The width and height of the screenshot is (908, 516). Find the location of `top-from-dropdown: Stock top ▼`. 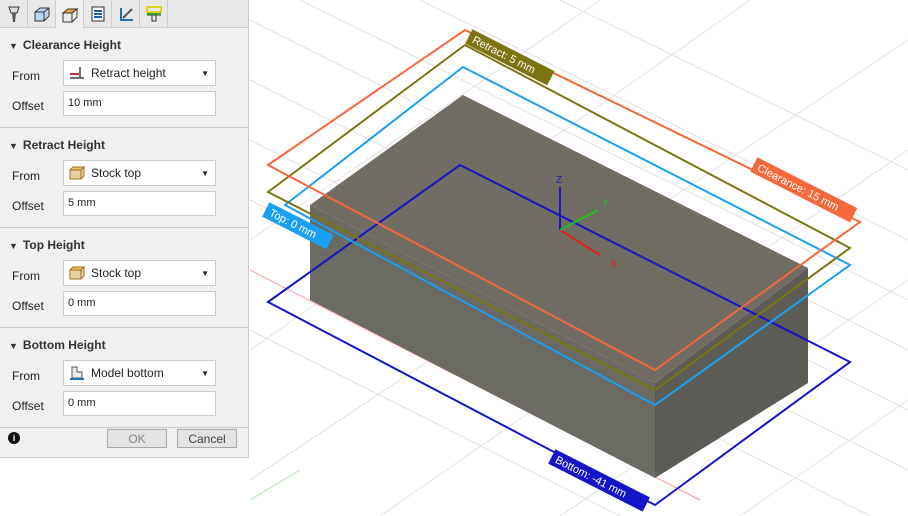

top-from-dropdown: Stock top ▼ is located at coordinates (139, 273).